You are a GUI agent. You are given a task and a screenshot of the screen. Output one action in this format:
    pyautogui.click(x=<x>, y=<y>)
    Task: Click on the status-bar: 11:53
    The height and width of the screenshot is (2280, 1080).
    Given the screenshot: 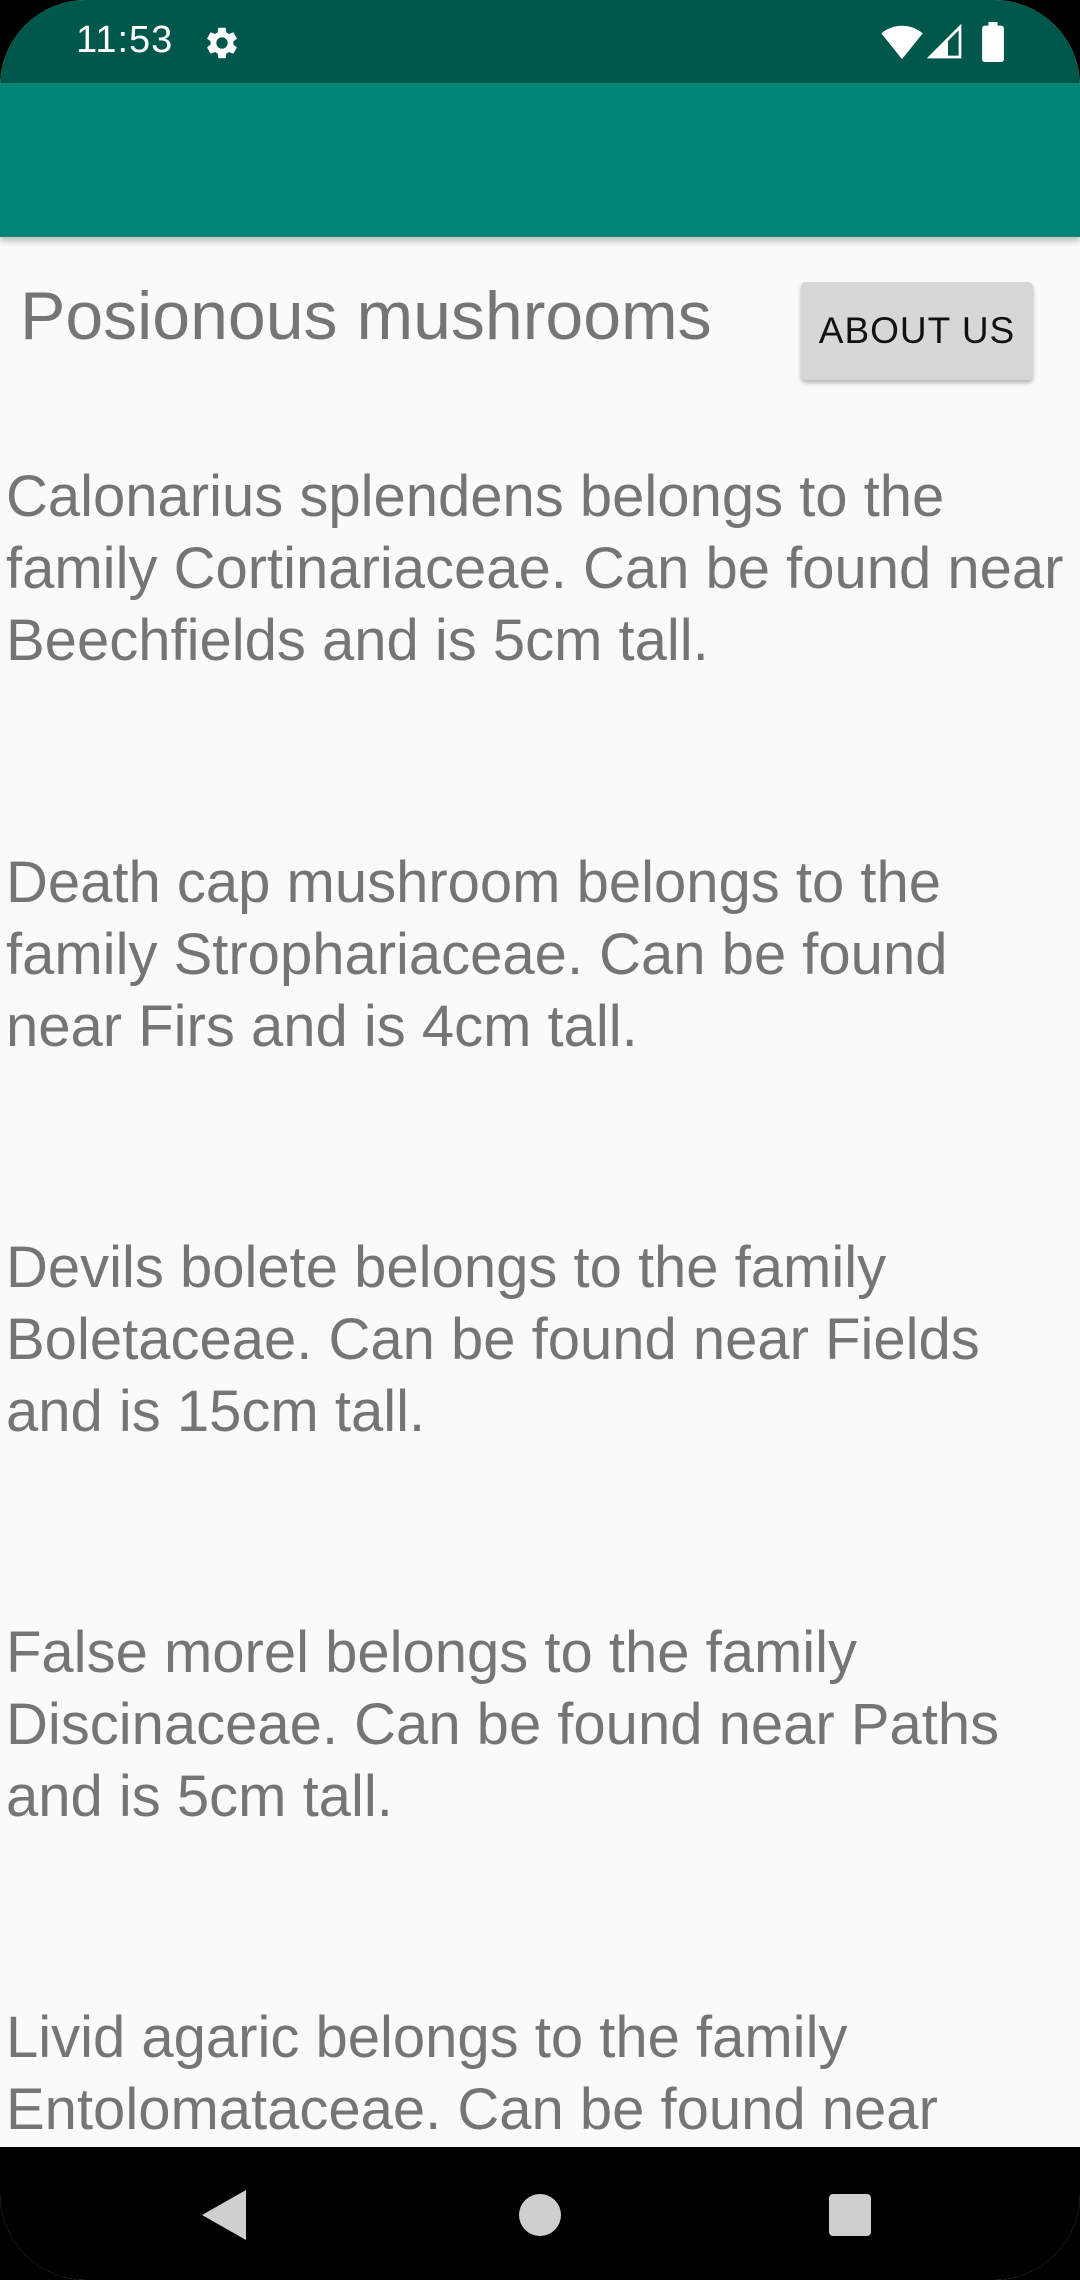 What is the action you would take?
    pyautogui.click(x=540, y=41)
    